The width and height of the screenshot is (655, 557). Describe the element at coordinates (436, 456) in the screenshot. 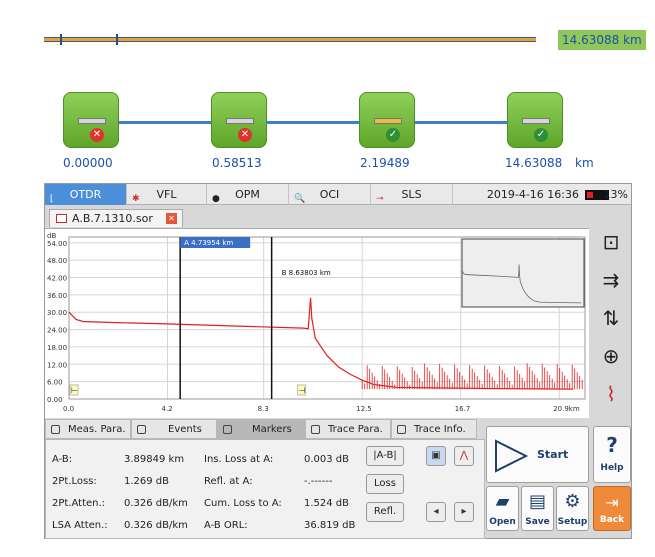

I see `marker-select-icon: ▣` at that location.